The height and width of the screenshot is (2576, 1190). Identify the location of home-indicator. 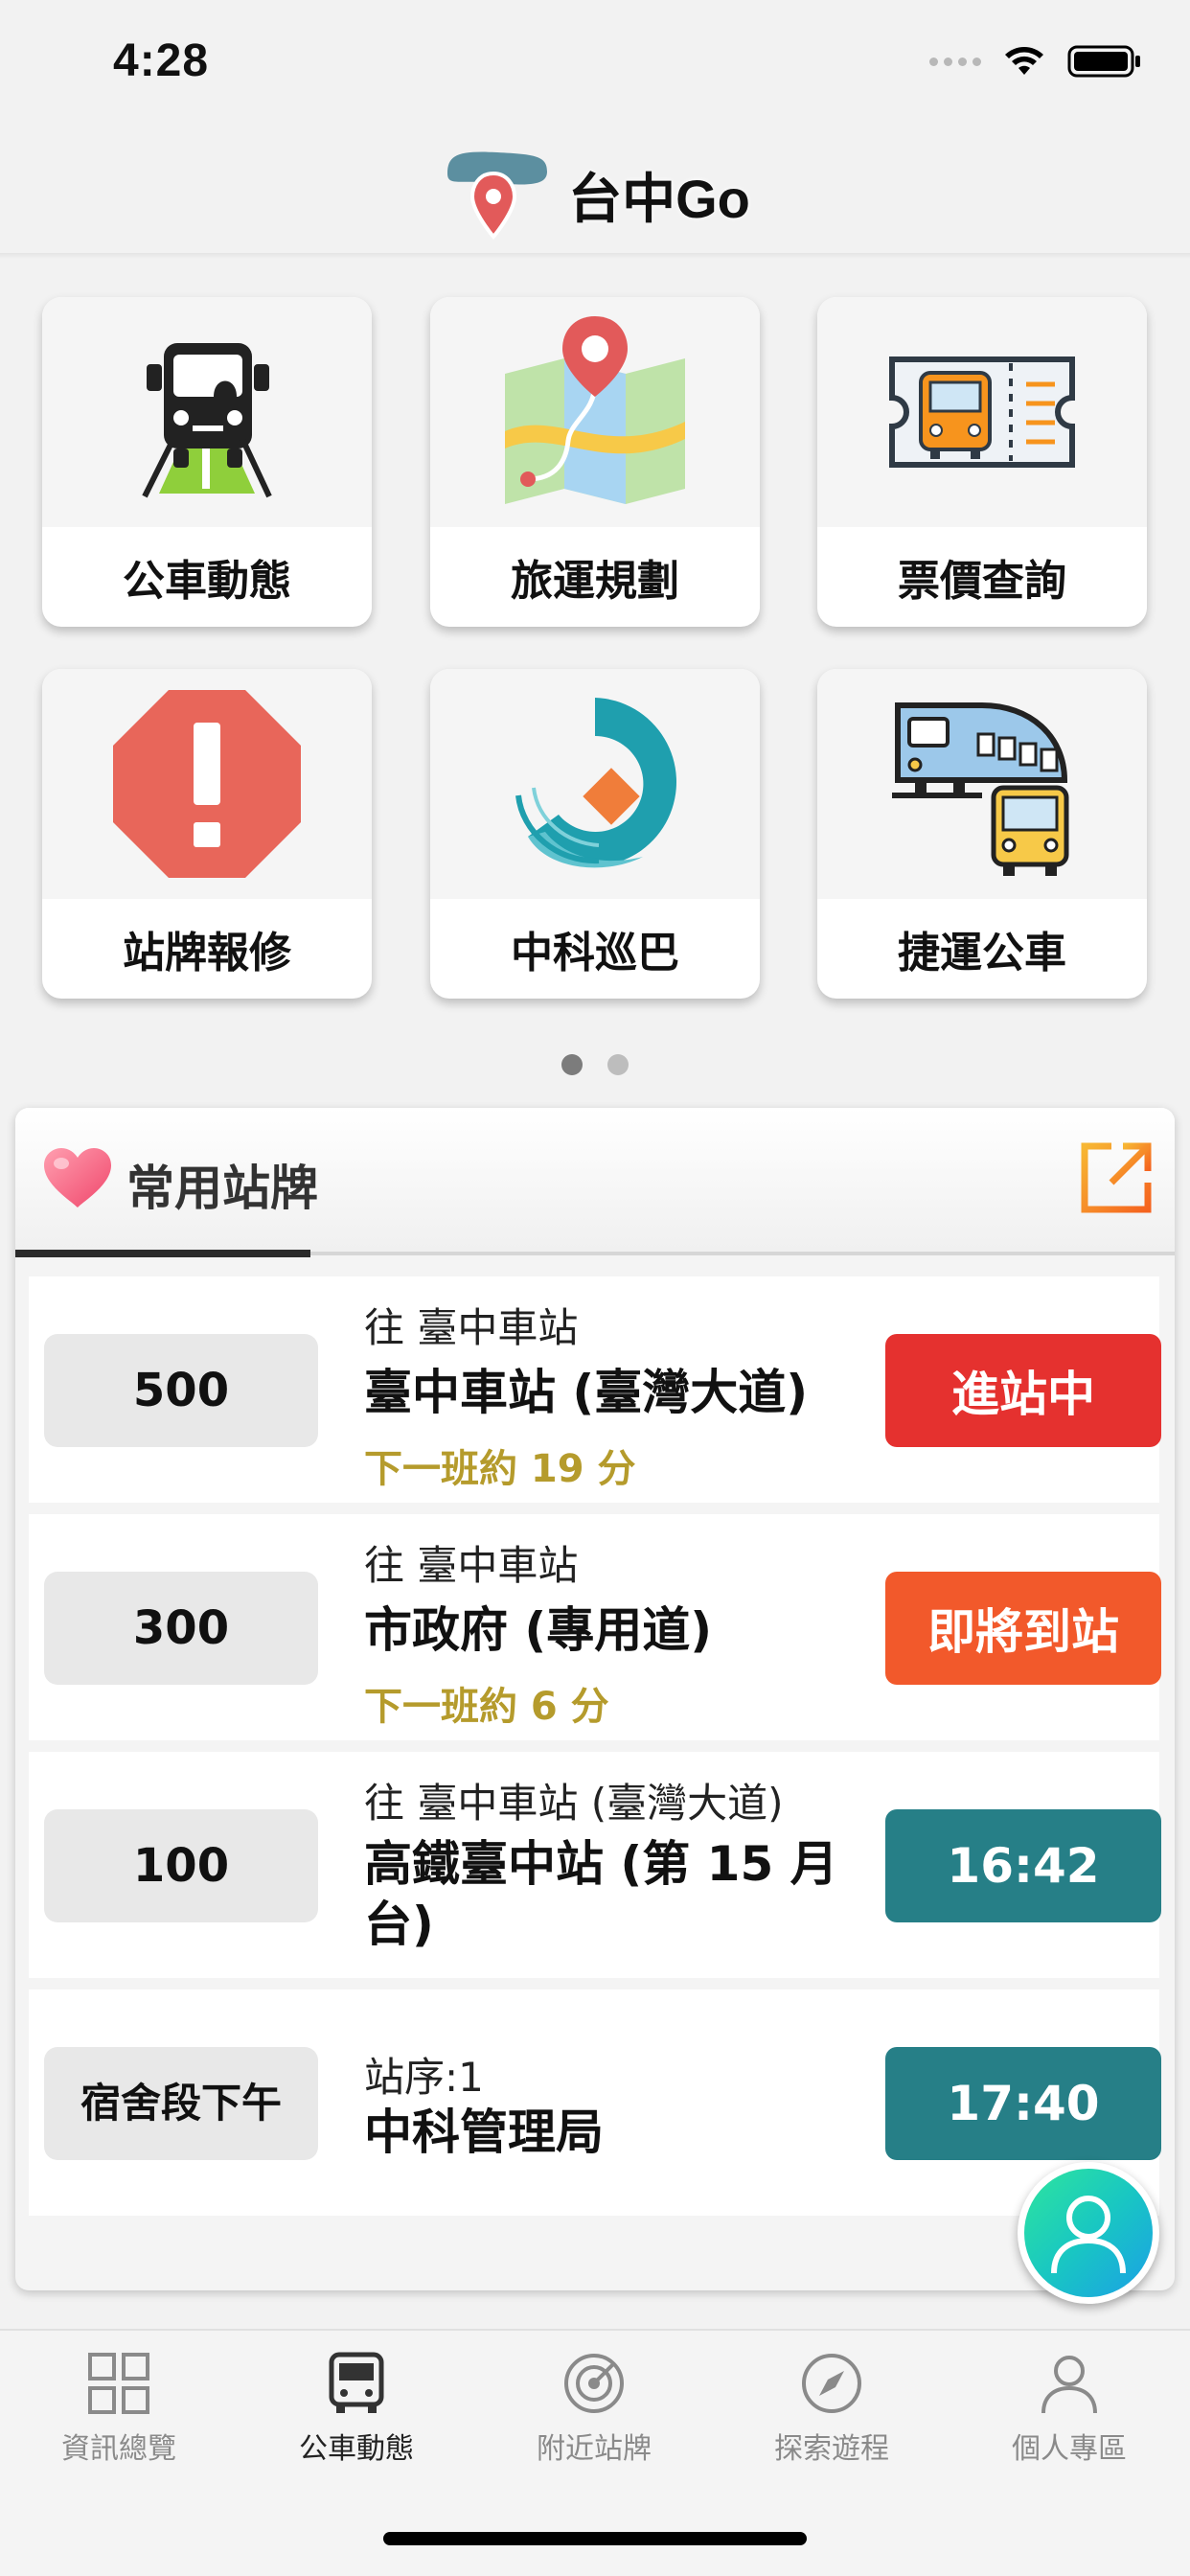
(595, 2538).